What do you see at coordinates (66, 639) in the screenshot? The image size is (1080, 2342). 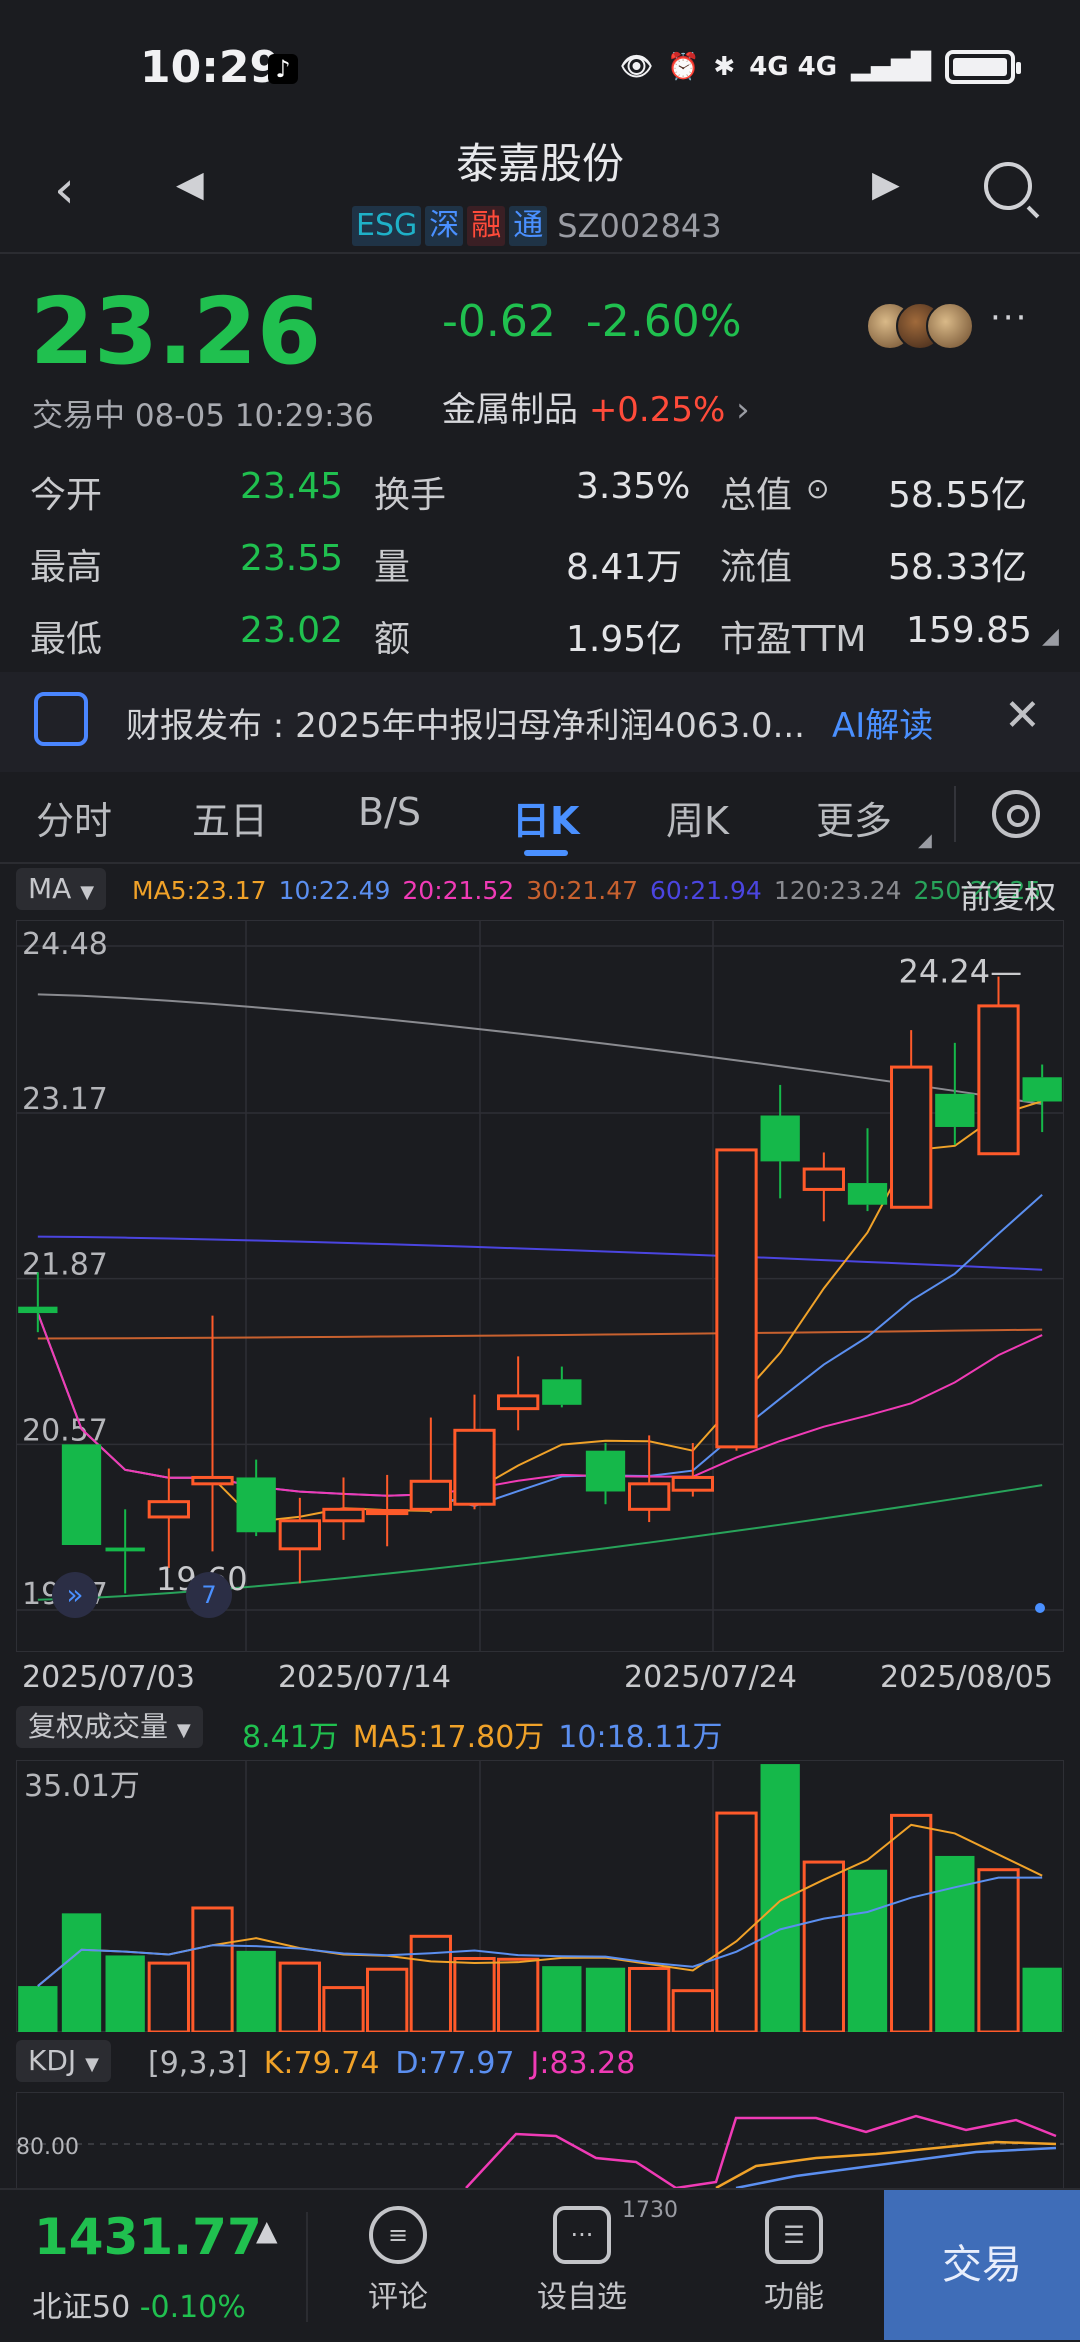 I see `label-low: 最低` at bounding box center [66, 639].